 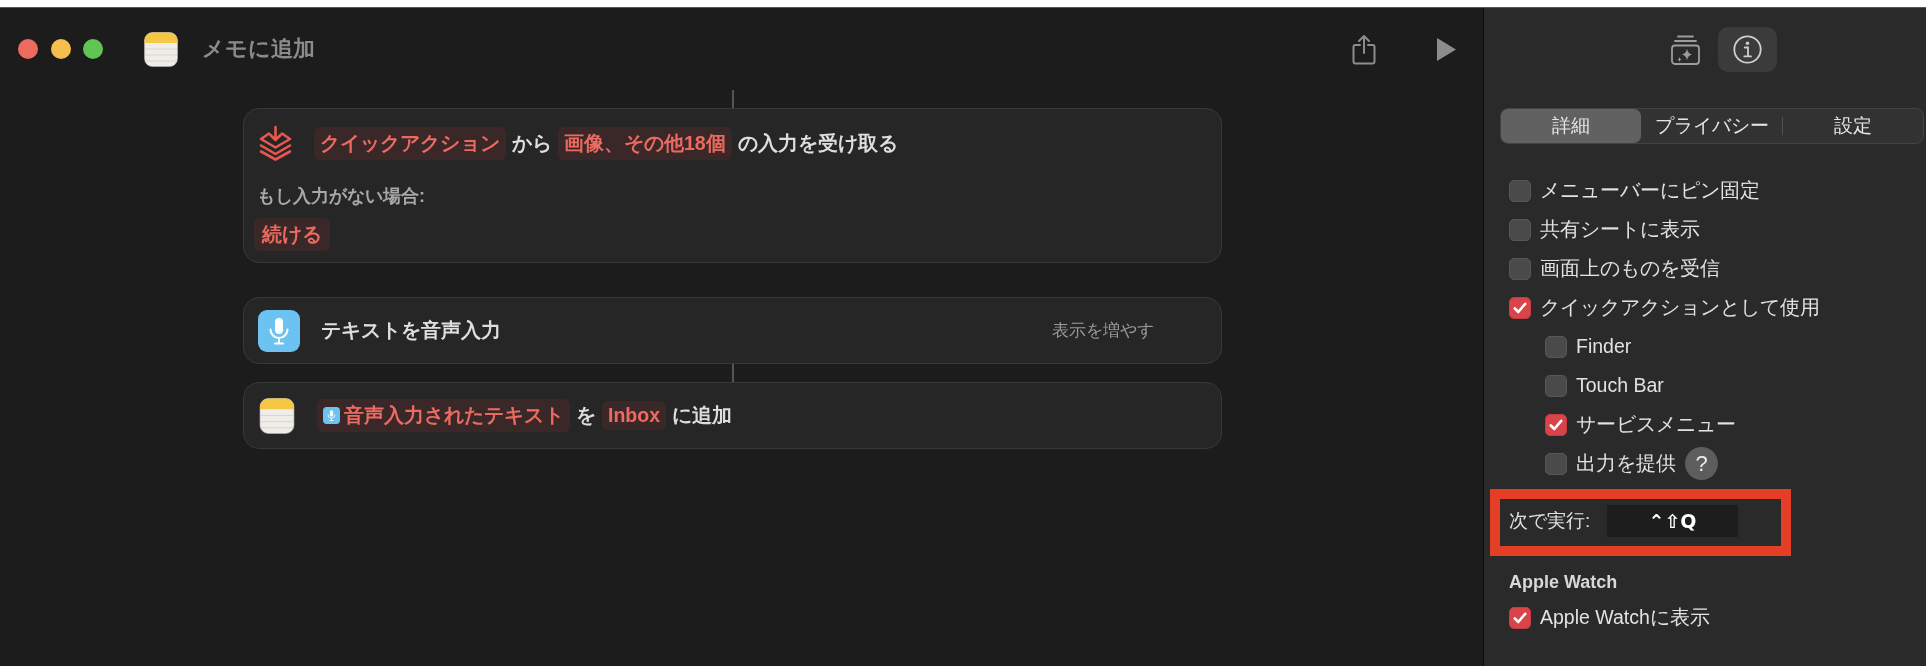 What do you see at coordinates (1563, 582) in the screenshot?
I see `section-heading: Apple Watch` at bounding box center [1563, 582].